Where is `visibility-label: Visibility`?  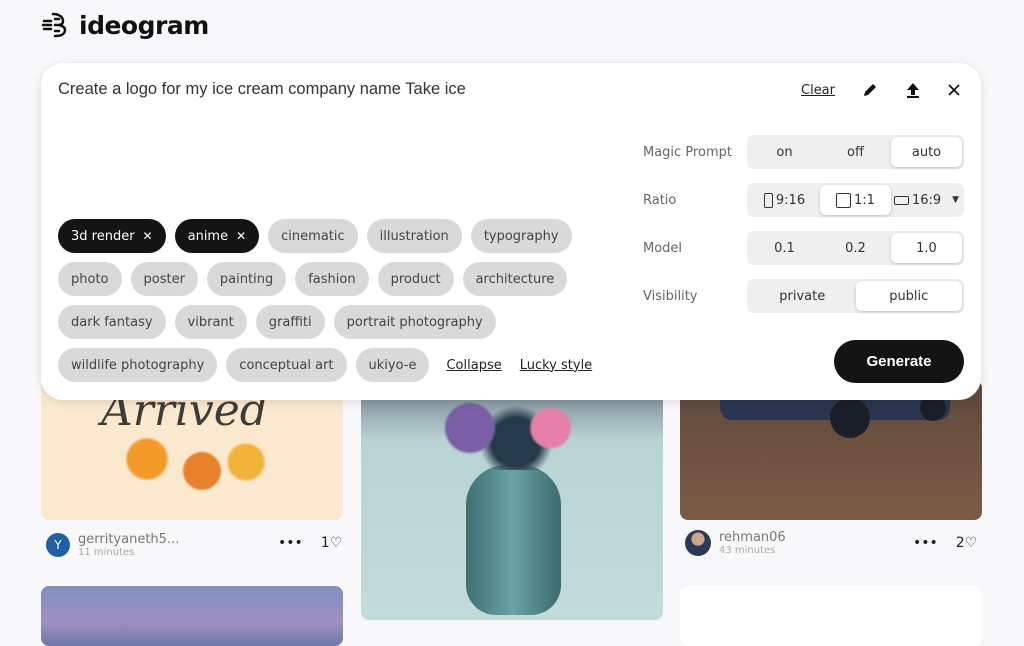
visibility-label: Visibility is located at coordinates (670, 296).